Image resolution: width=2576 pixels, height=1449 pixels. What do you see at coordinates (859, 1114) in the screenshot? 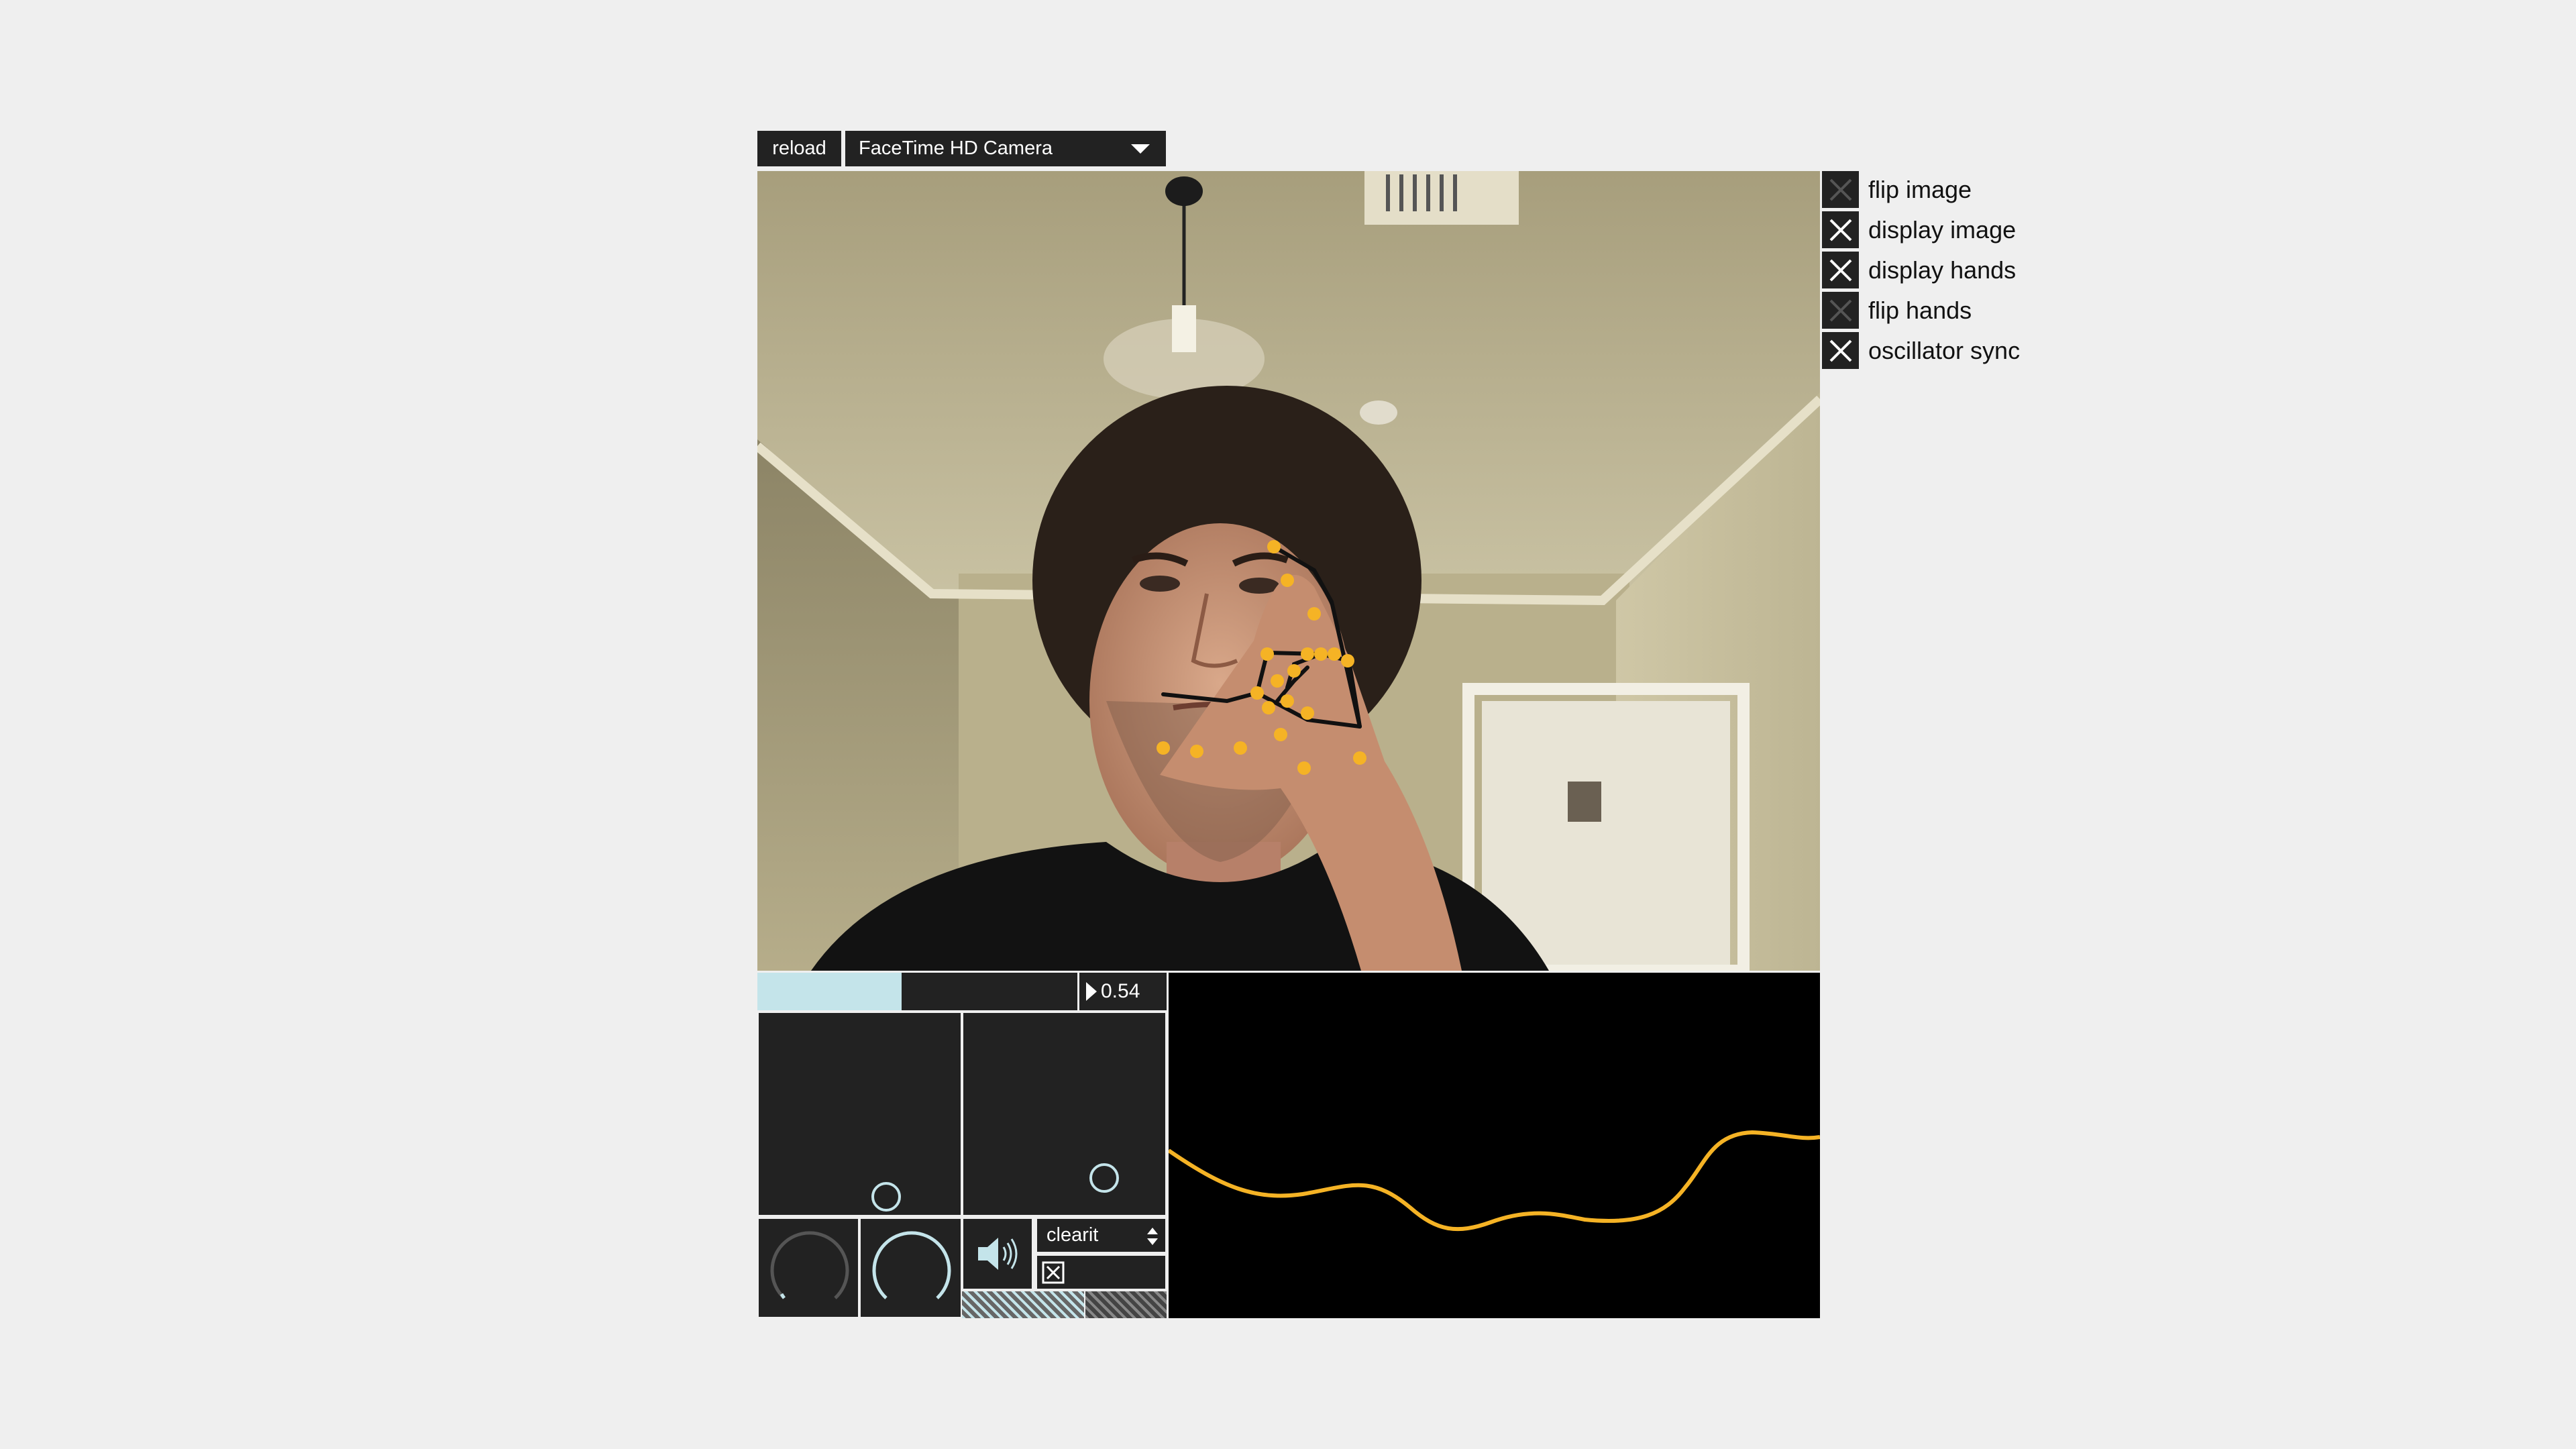
I see `xy-pad-left` at bounding box center [859, 1114].